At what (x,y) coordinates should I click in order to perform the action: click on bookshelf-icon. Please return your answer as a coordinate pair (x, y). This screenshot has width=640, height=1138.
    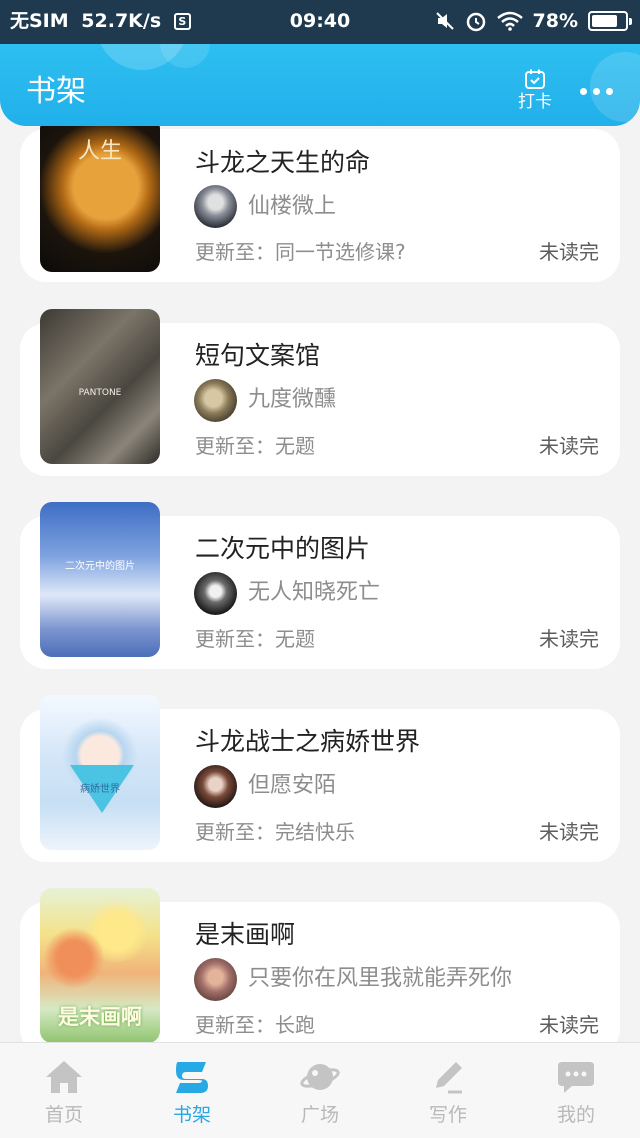
    Looking at the image, I should click on (192, 1077).